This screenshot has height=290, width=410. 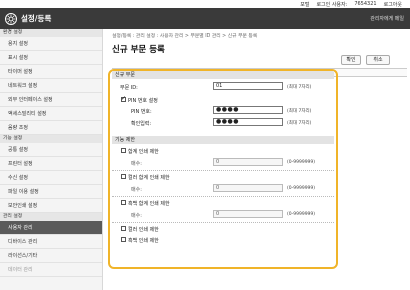 What do you see at coordinates (248, 86) in the screenshot?
I see `dept-id-input: 01` at bounding box center [248, 86].